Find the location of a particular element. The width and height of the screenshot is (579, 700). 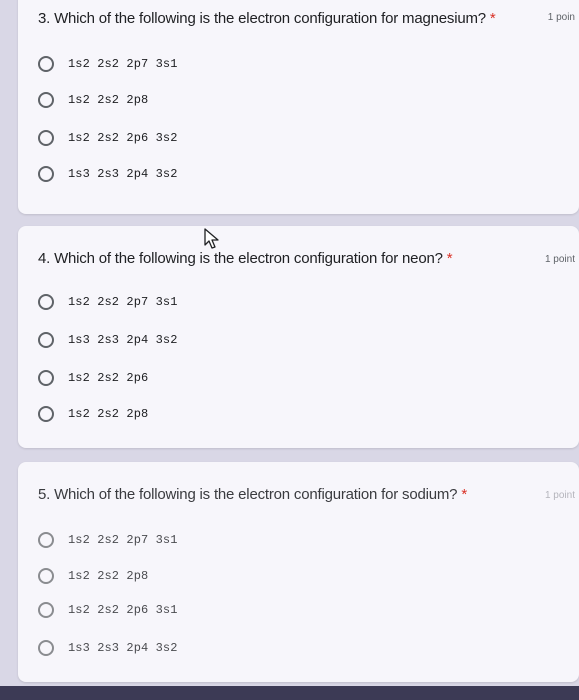

option-radio: 1s2 2s2 2p6 is located at coordinates (93, 378).